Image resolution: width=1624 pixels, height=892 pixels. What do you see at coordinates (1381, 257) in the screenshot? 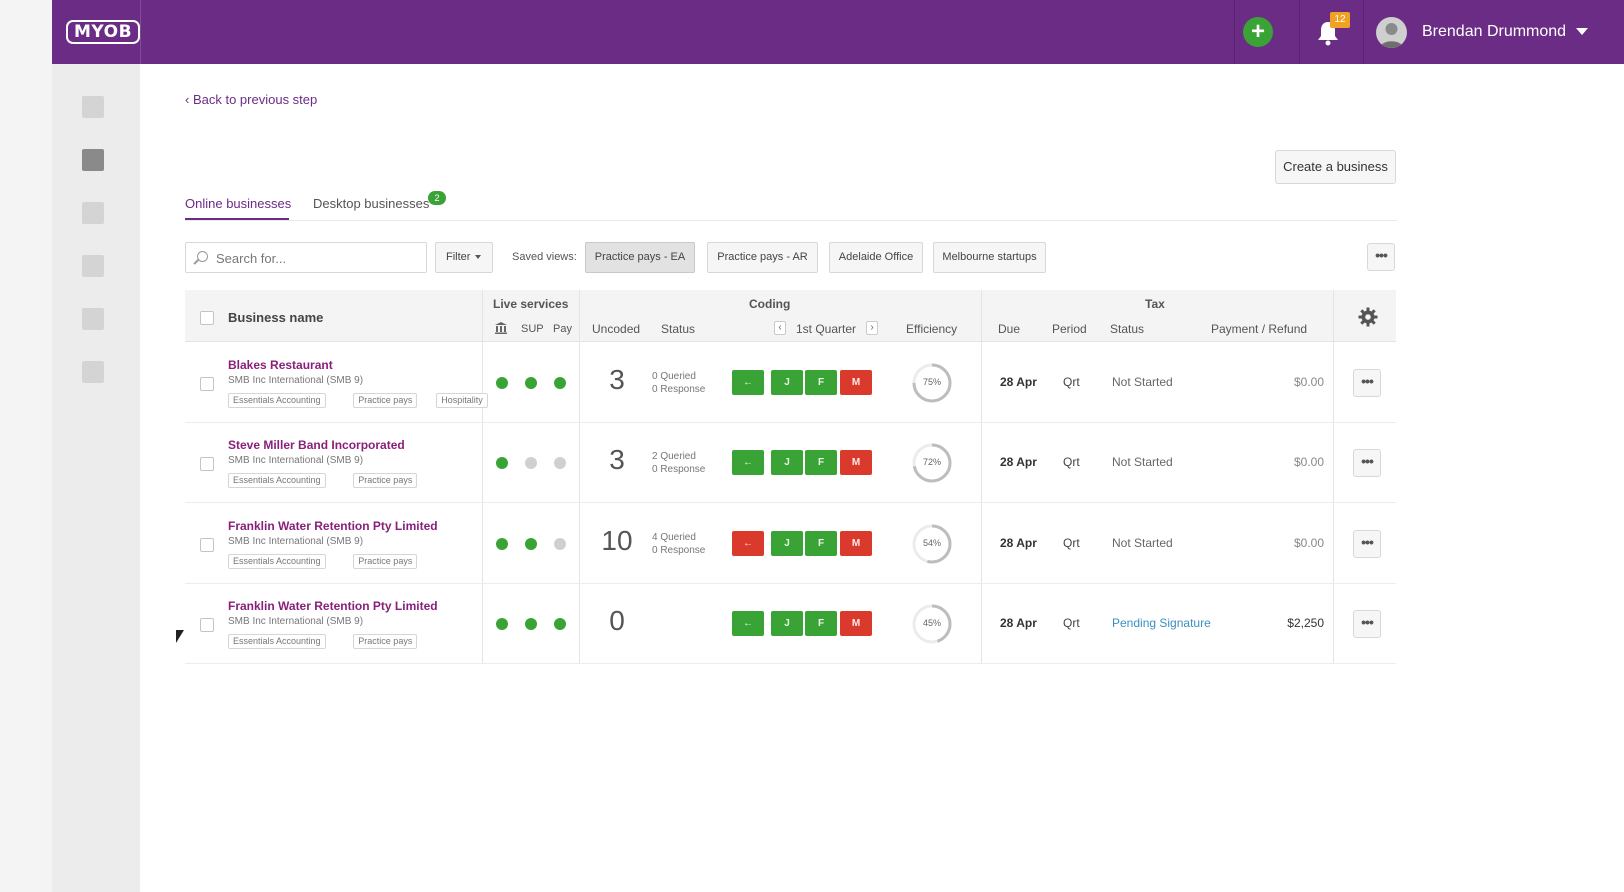
I see `toolbar-more-button: •••` at bounding box center [1381, 257].